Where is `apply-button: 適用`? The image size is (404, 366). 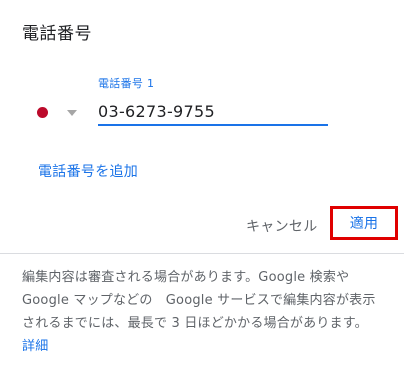 apply-button: 適用 is located at coordinates (364, 223).